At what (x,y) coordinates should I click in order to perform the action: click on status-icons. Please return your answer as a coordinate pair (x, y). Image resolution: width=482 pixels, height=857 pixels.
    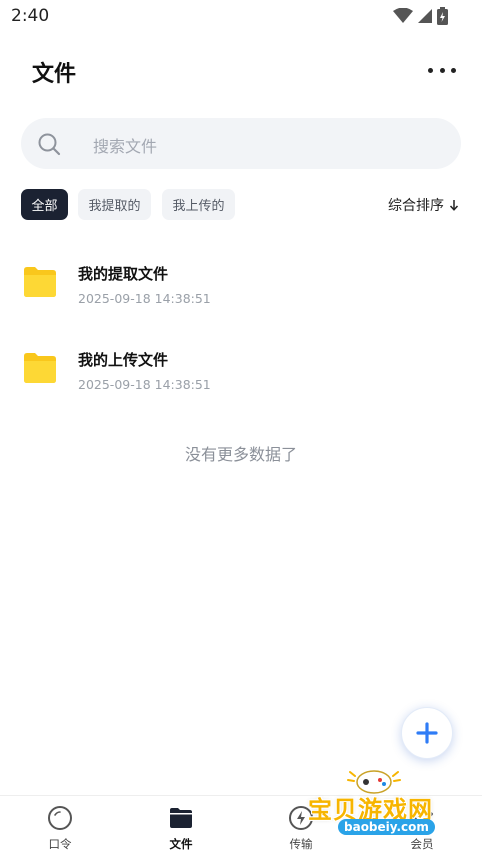
    Looking at the image, I should click on (420, 16).